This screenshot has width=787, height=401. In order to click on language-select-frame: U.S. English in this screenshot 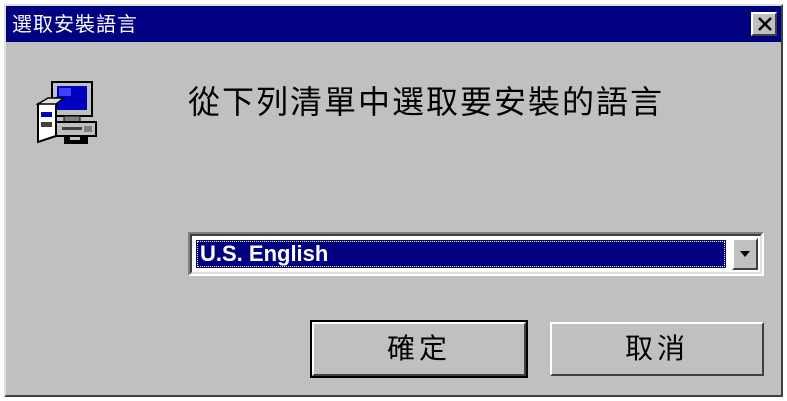, I will do `click(476, 254)`.